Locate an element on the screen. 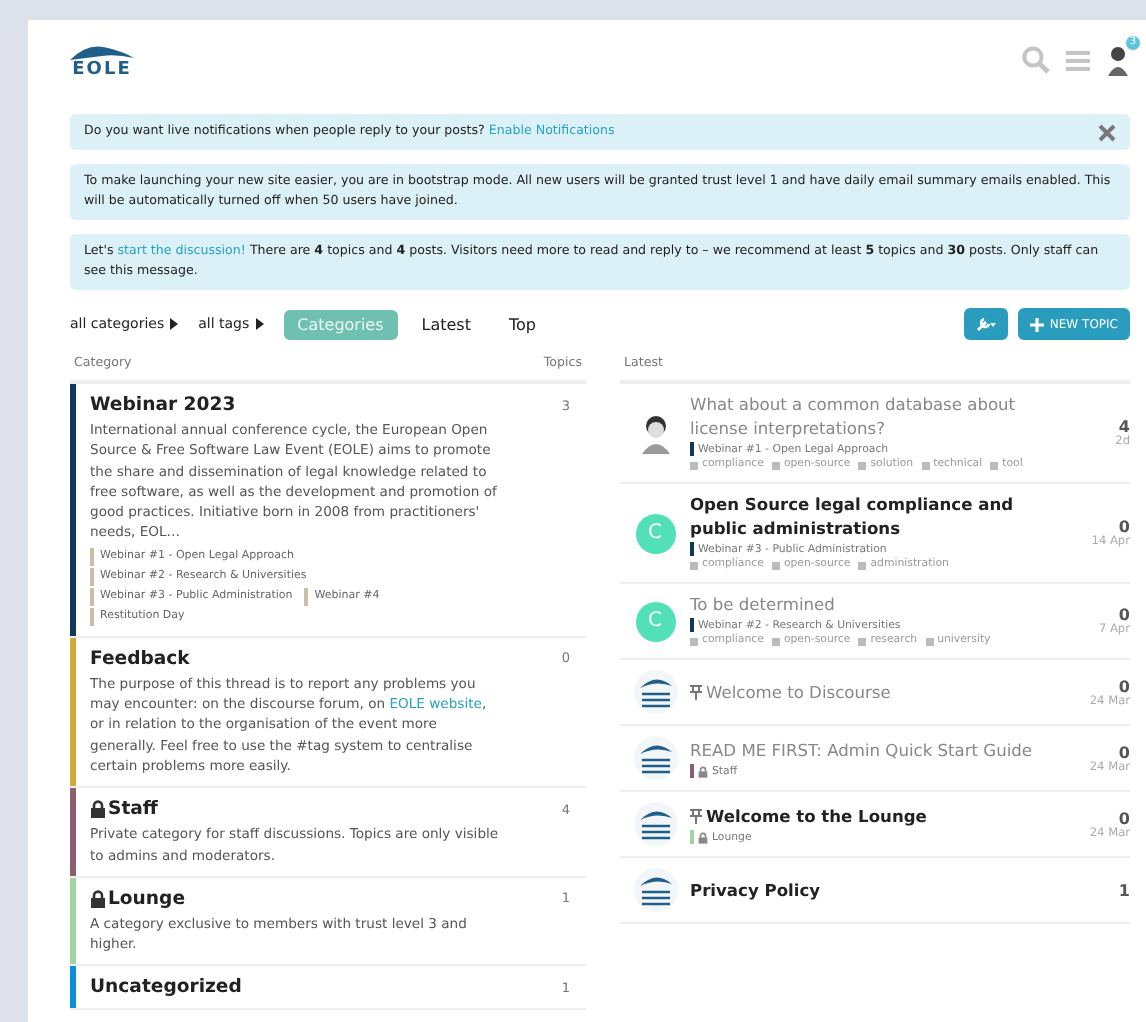  category-name: Staff is located at coordinates (124, 809).